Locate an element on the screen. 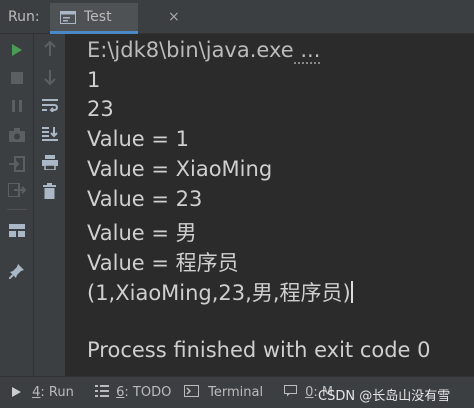 The height and width of the screenshot is (408, 474). rerun-icon is located at coordinates (17, 50).